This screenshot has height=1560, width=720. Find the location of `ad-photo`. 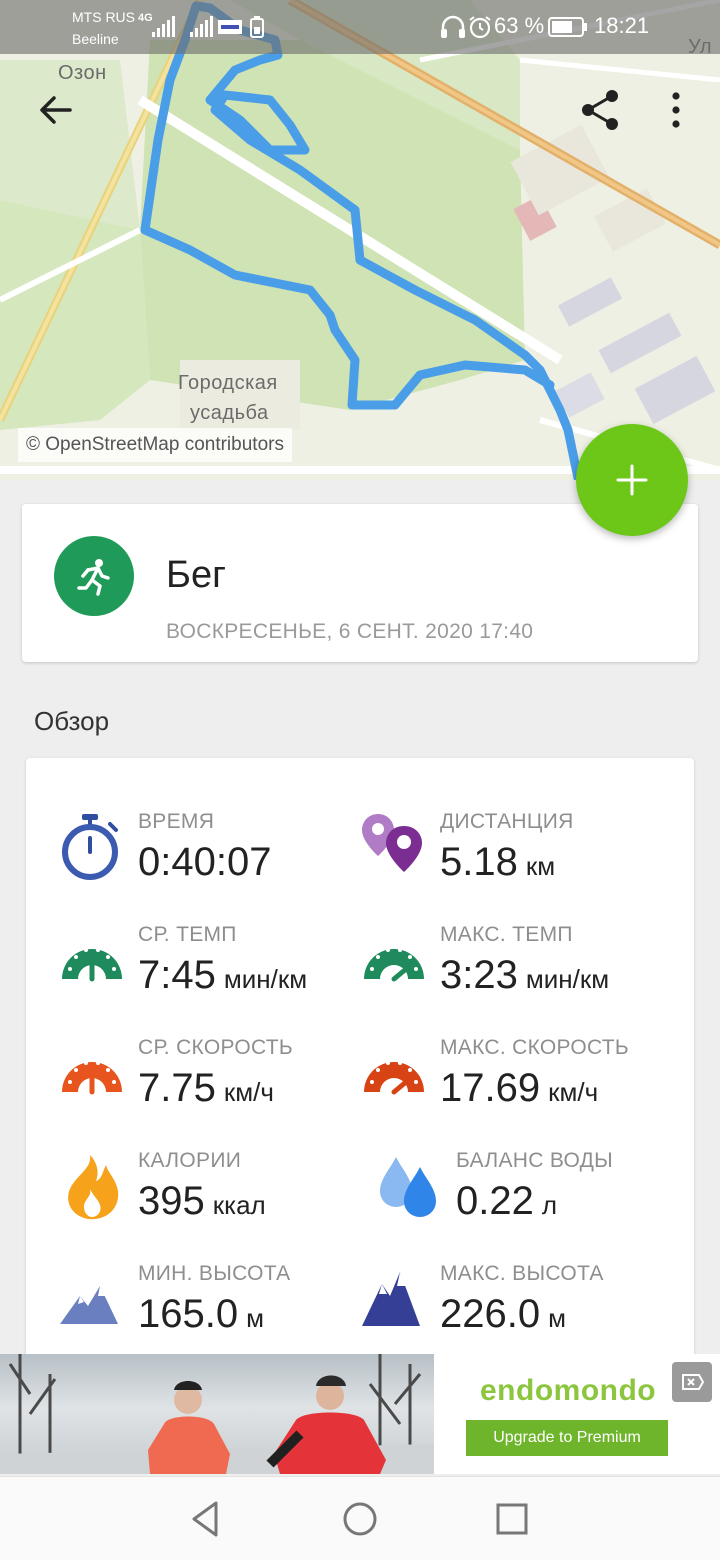

ad-photo is located at coordinates (217, 1414).